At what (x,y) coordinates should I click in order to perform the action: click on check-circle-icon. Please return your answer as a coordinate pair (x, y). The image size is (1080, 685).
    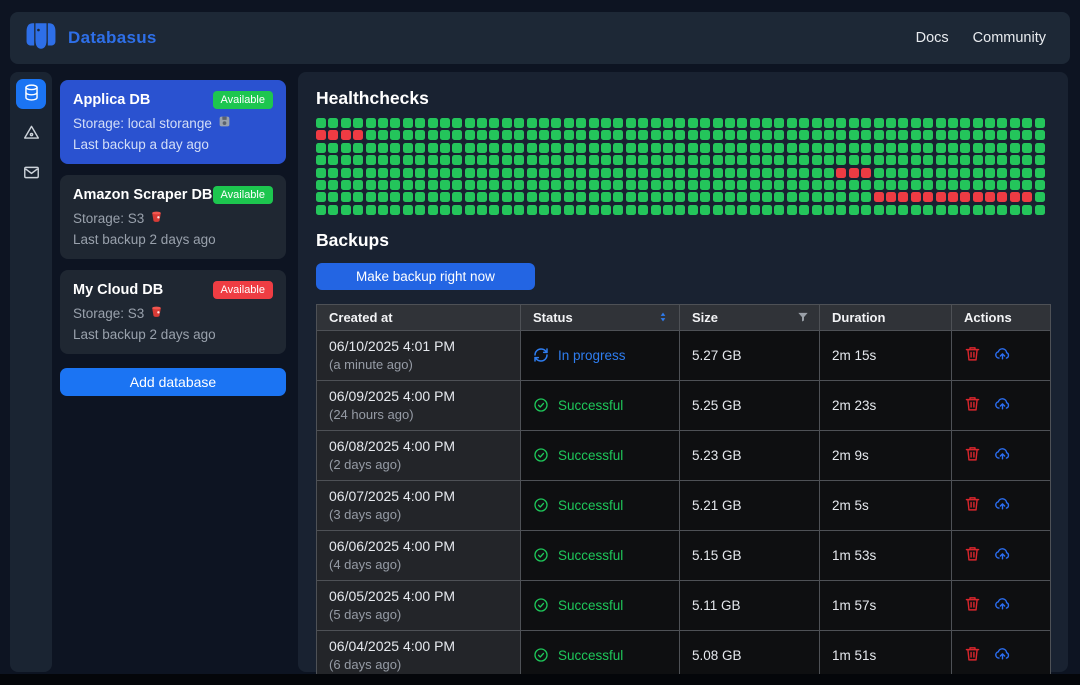
    Looking at the image, I should click on (541, 505).